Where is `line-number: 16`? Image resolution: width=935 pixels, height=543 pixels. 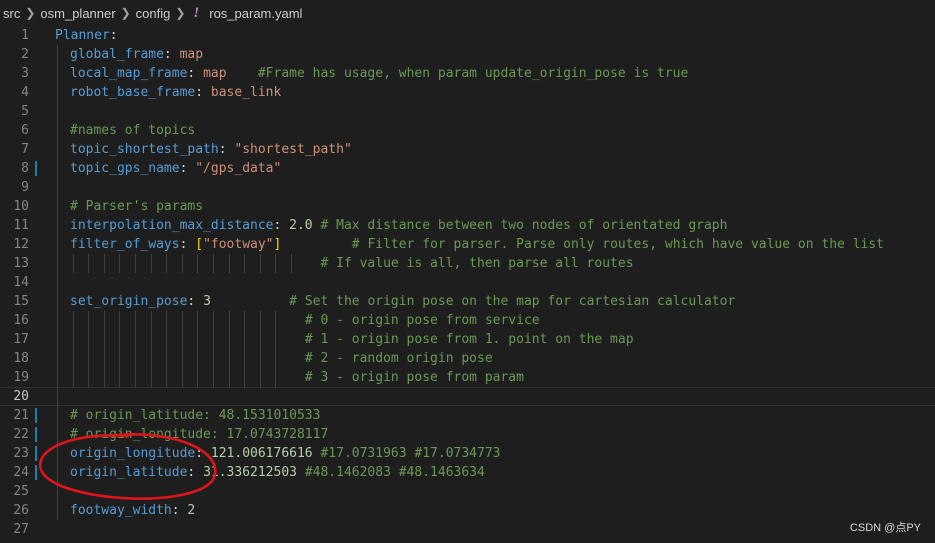 line-number: 16 is located at coordinates (21, 320).